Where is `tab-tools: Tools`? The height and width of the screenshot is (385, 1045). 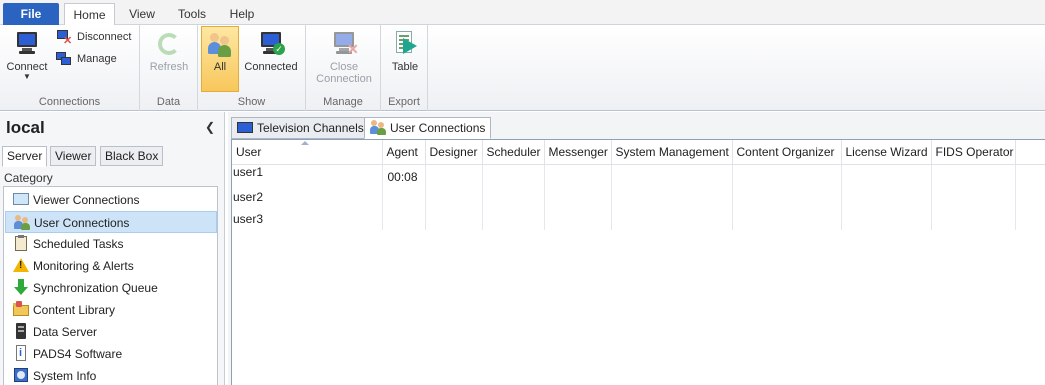 tab-tools: Tools is located at coordinates (192, 14).